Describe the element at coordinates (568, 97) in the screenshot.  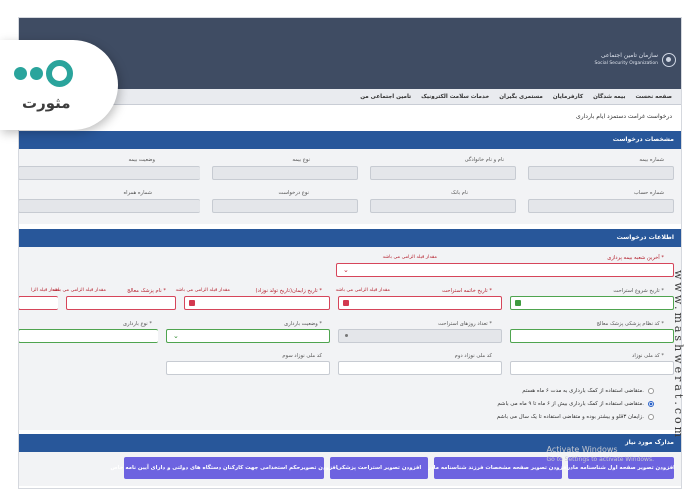
I see `nav-item-employers: کارفرمایان` at that location.